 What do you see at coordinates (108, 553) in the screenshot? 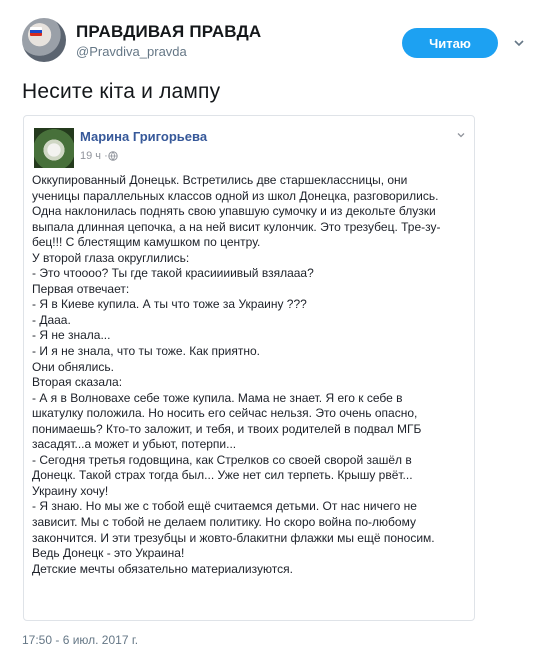
I see `post-line: Ведь Донецк - это Украина!` at bounding box center [108, 553].